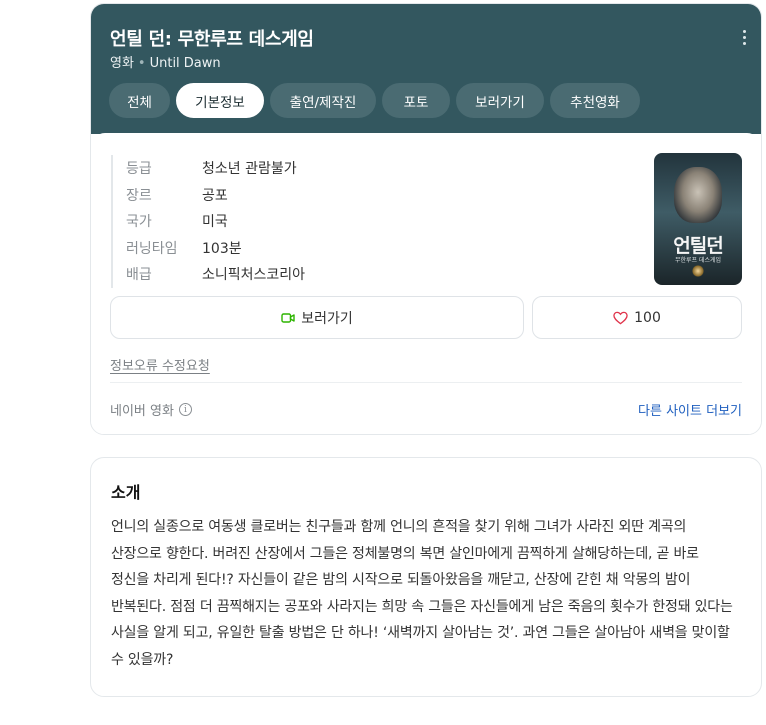 The height and width of the screenshot is (725, 766). I want to click on info-icon: i, so click(185, 409).